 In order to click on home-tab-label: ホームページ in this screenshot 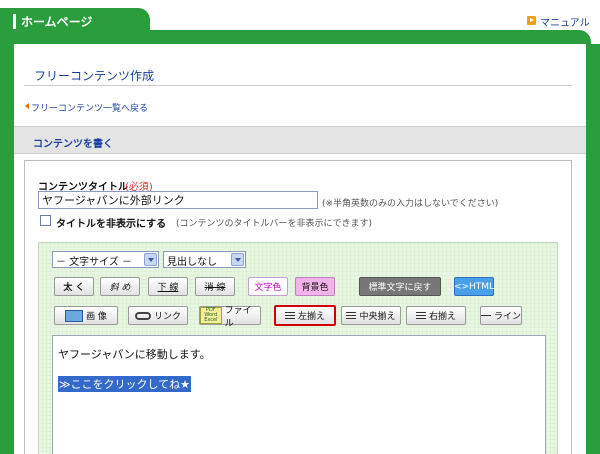, I will do `click(57, 22)`.